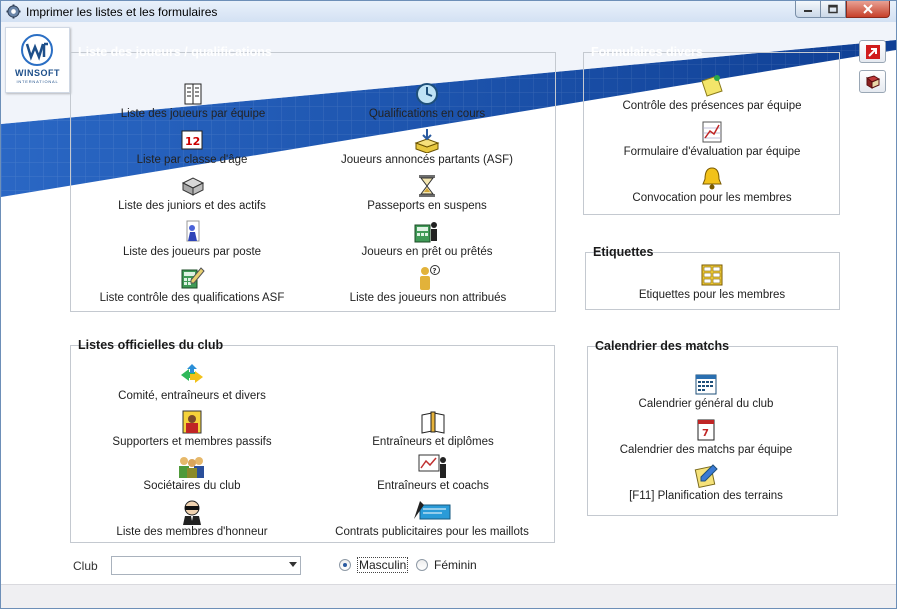  Describe the element at coordinates (193, 231) in the screenshot. I see `player-jersey-icon` at that location.